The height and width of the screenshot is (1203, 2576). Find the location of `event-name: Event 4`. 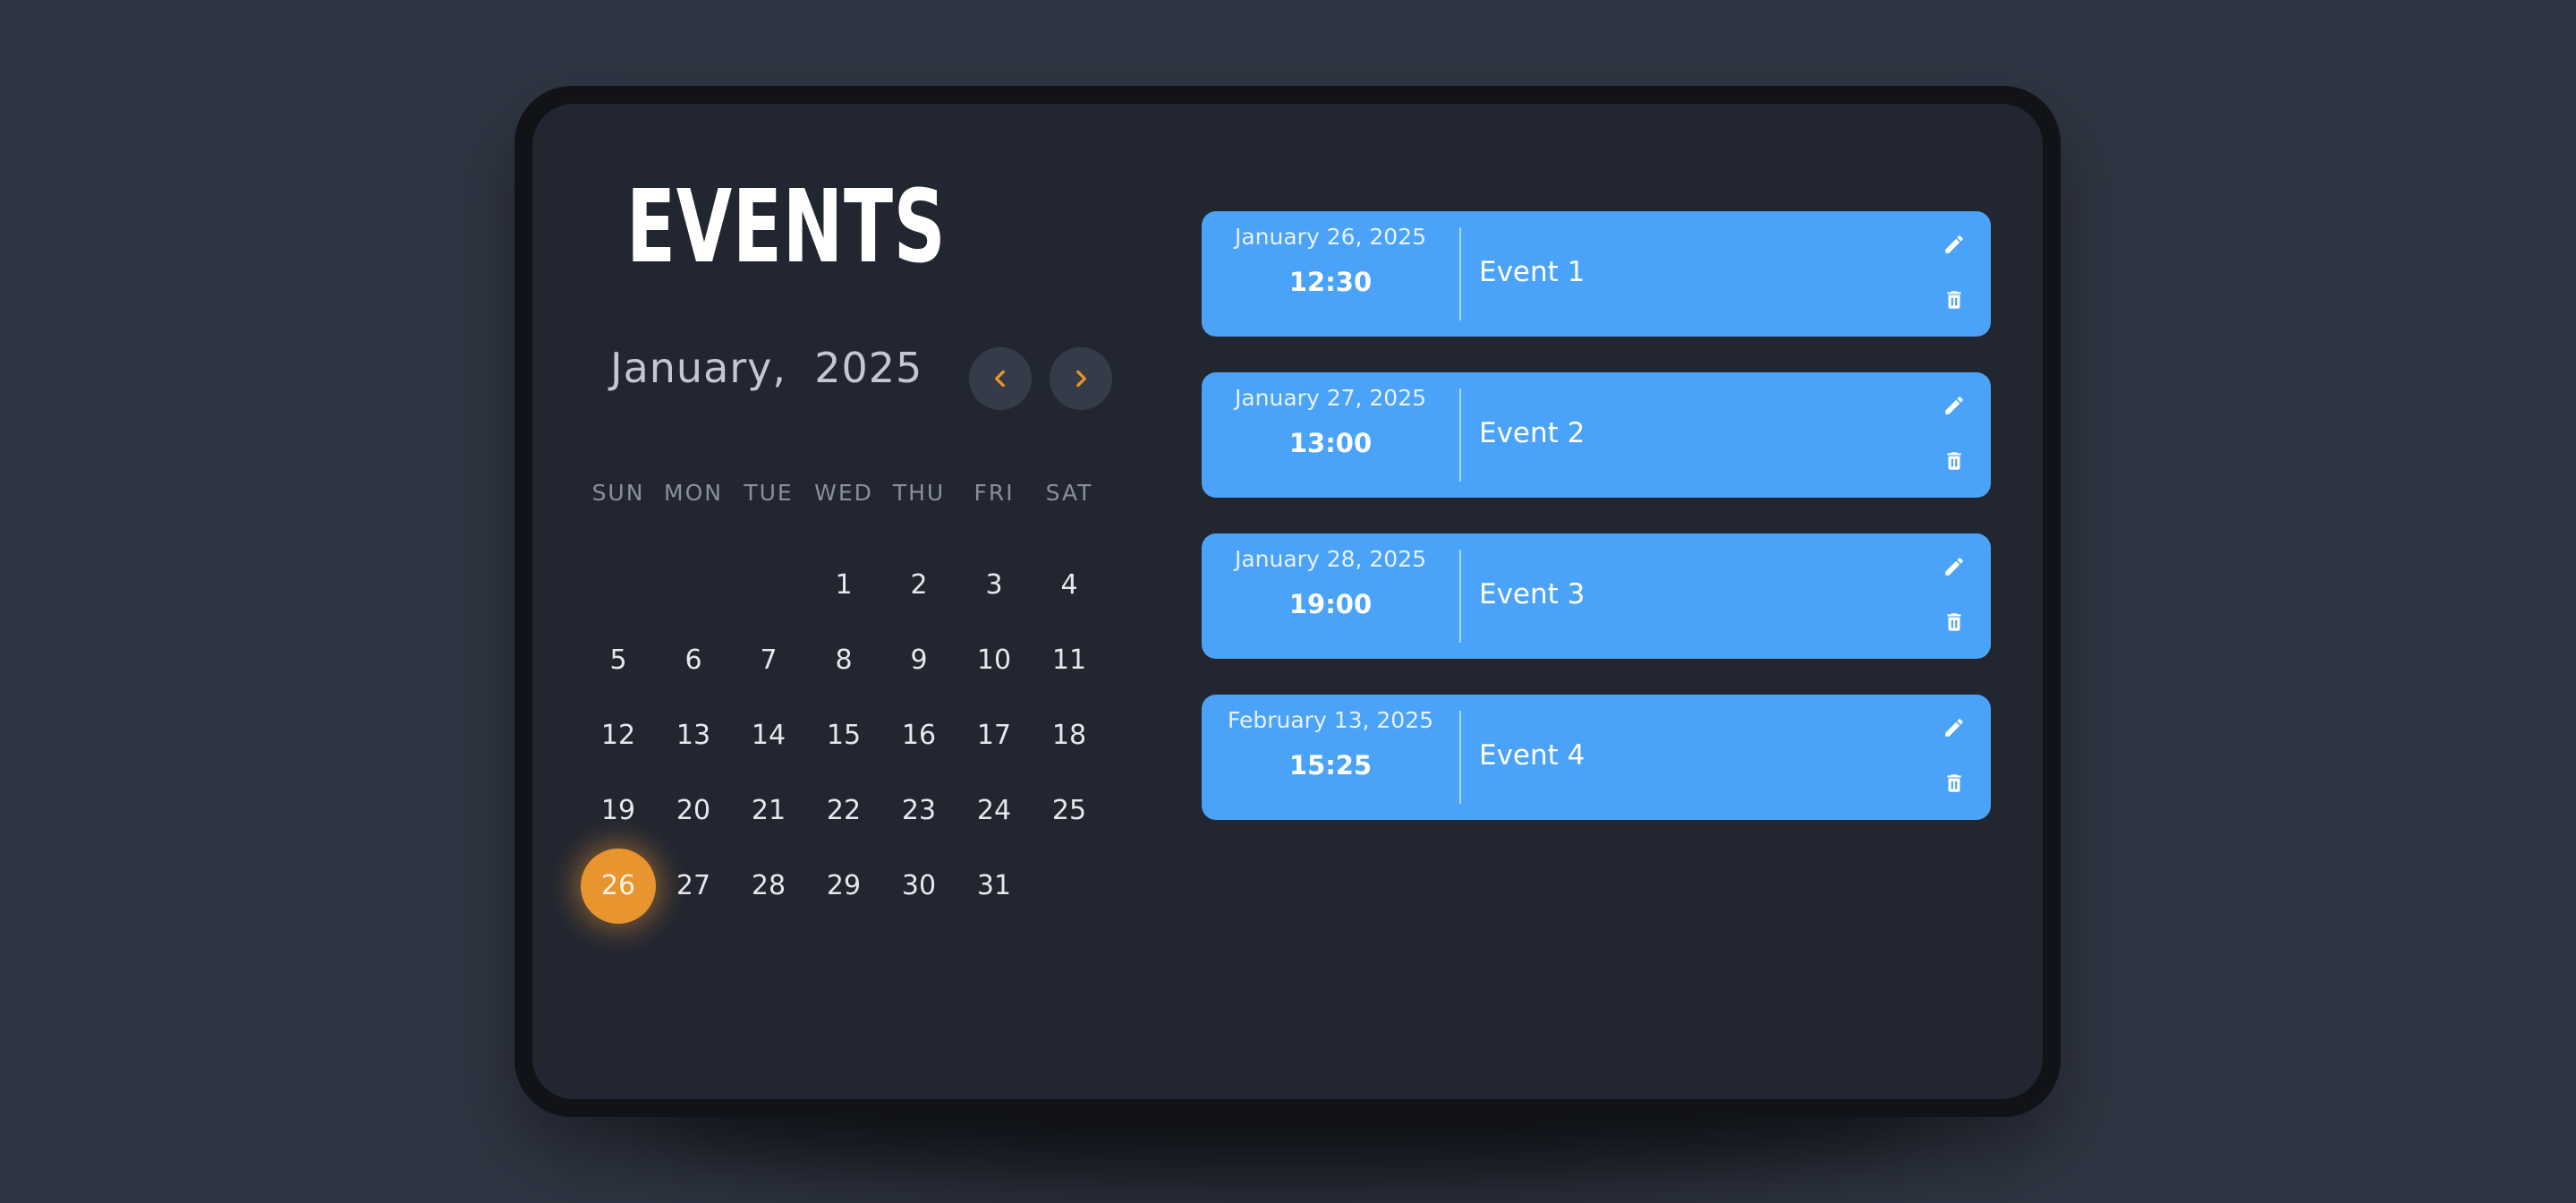

event-name: Event 4 is located at coordinates (1532, 755).